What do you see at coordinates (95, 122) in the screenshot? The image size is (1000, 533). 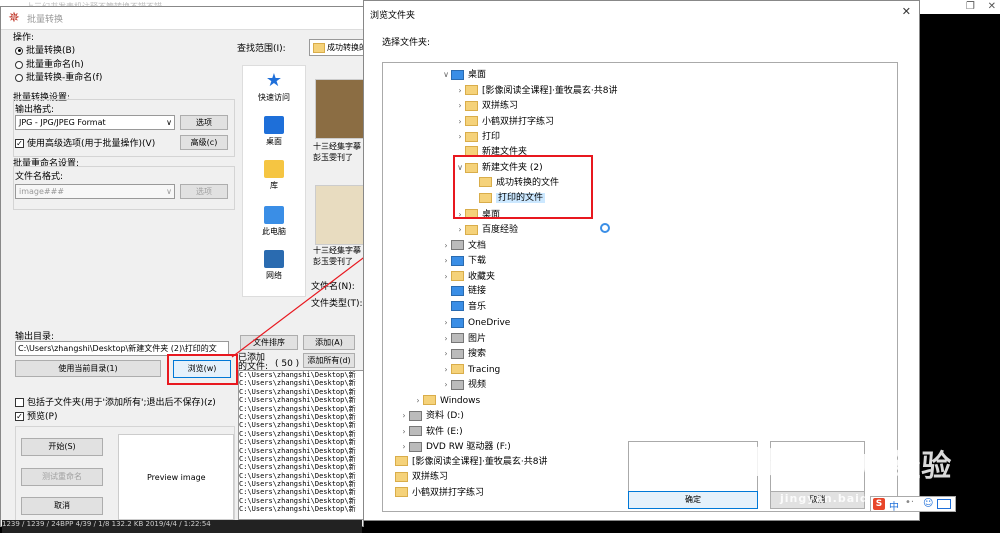 I see `output-format-select: JPG - JPG/JPEG Format ∨` at bounding box center [95, 122].